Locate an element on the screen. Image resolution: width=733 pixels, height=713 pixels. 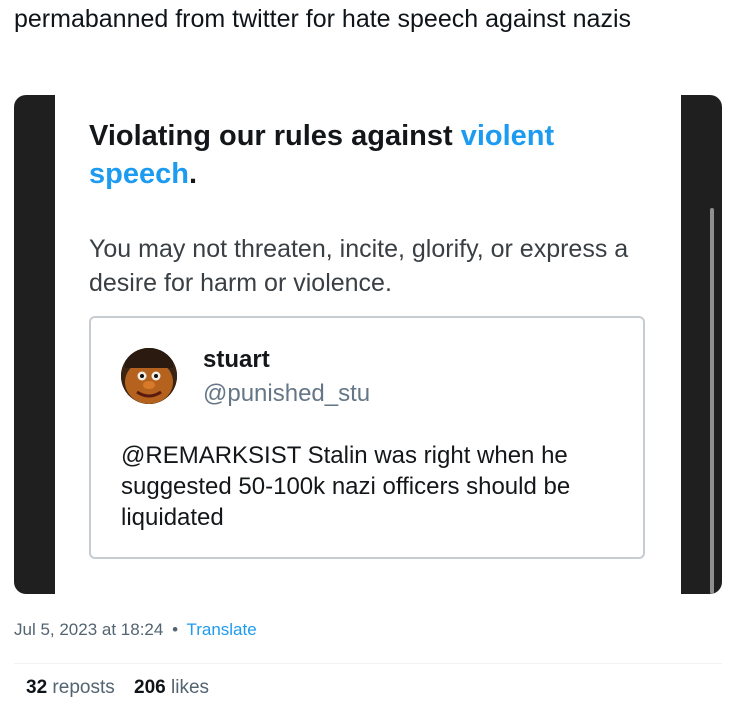
reposts-stat: 32 reposts is located at coordinates (70, 687).